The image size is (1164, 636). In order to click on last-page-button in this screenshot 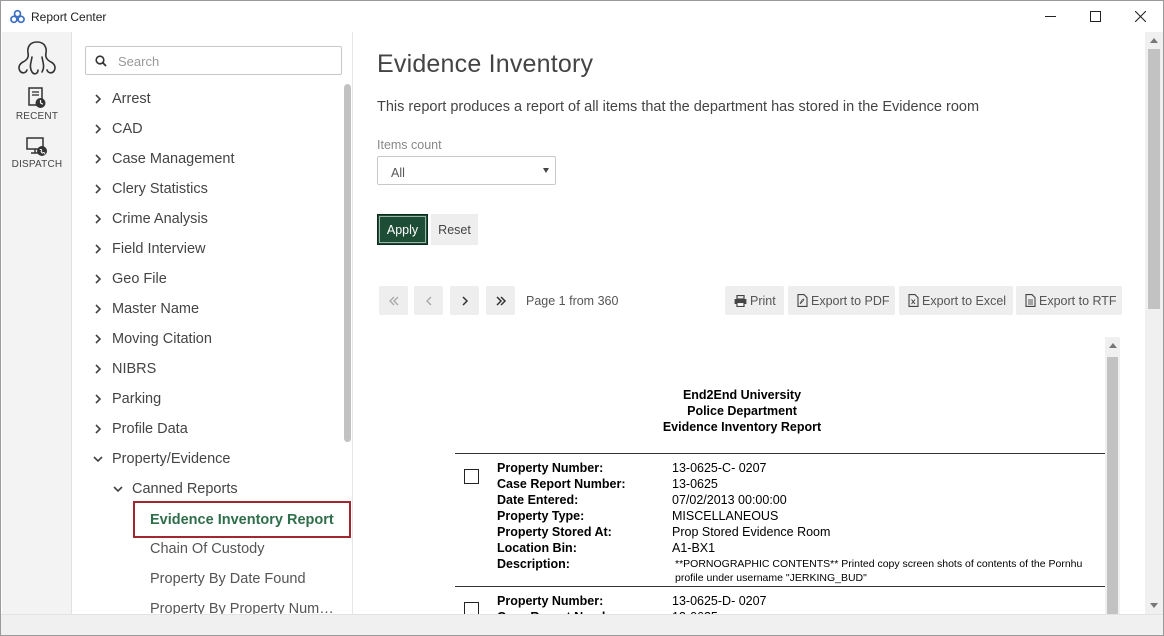, I will do `click(500, 300)`.